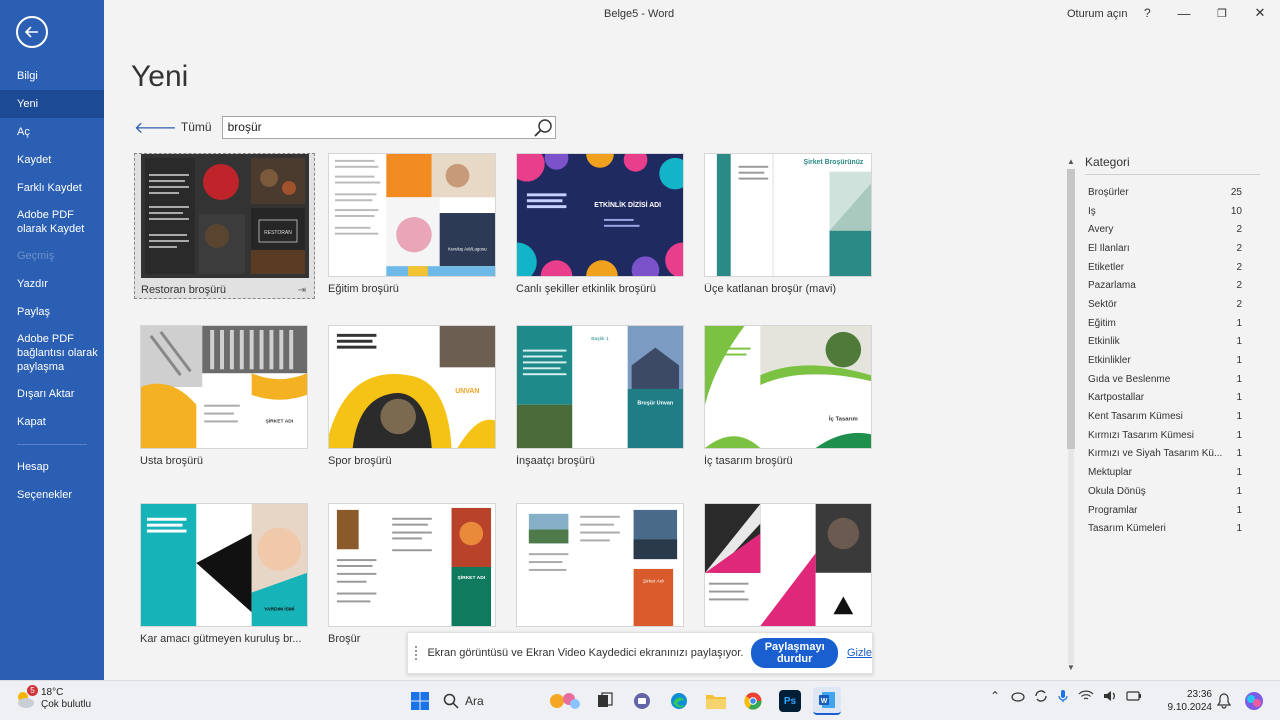 The height and width of the screenshot is (720, 1280). What do you see at coordinates (52, 467) in the screenshot?
I see `nav-item-account: Hesap` at bounding box center [52, 467].